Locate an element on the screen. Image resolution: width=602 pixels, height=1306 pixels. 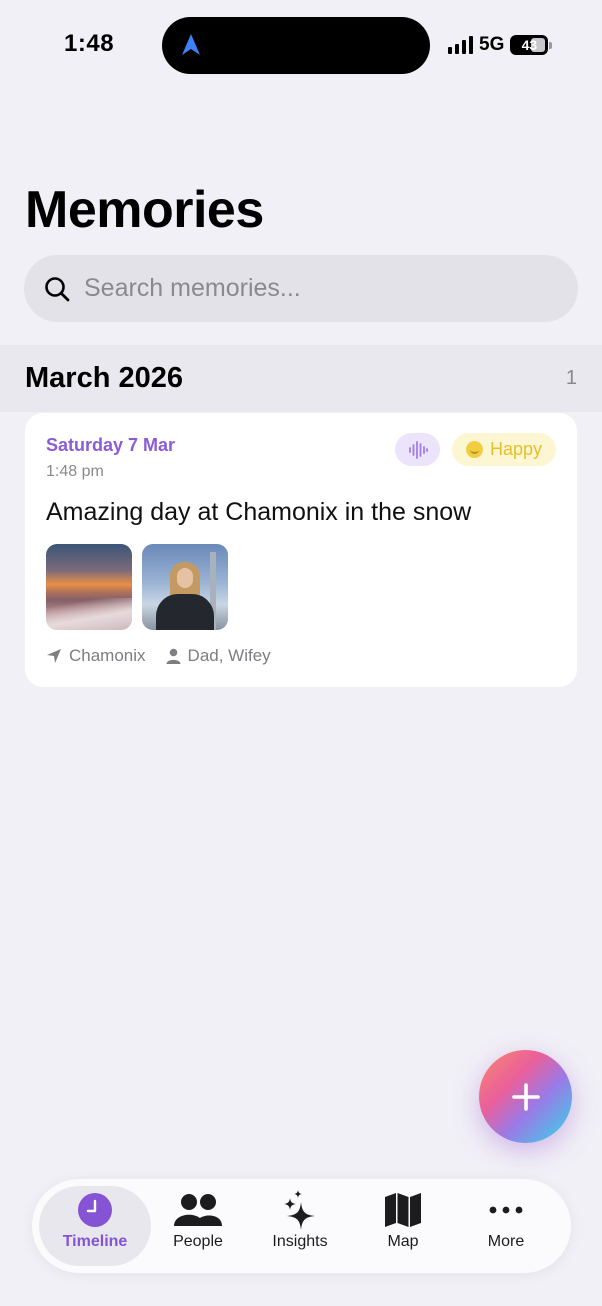
audio-badge is located at coordinates (417, 449).